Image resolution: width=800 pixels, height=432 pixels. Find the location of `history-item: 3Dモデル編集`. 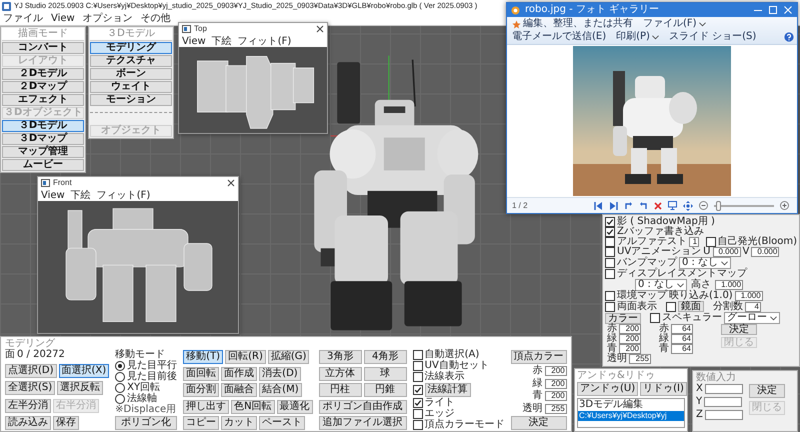

history-item: 3Dモデル編集 is located at coordinates (631, 405).